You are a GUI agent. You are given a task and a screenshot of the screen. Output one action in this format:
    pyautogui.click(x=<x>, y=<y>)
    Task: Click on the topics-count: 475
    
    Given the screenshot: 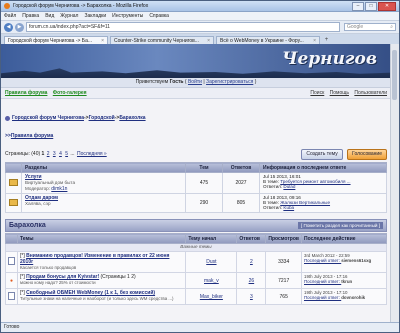 What is the action you would take?
    pyautogui.click(x=204, y=183)
    